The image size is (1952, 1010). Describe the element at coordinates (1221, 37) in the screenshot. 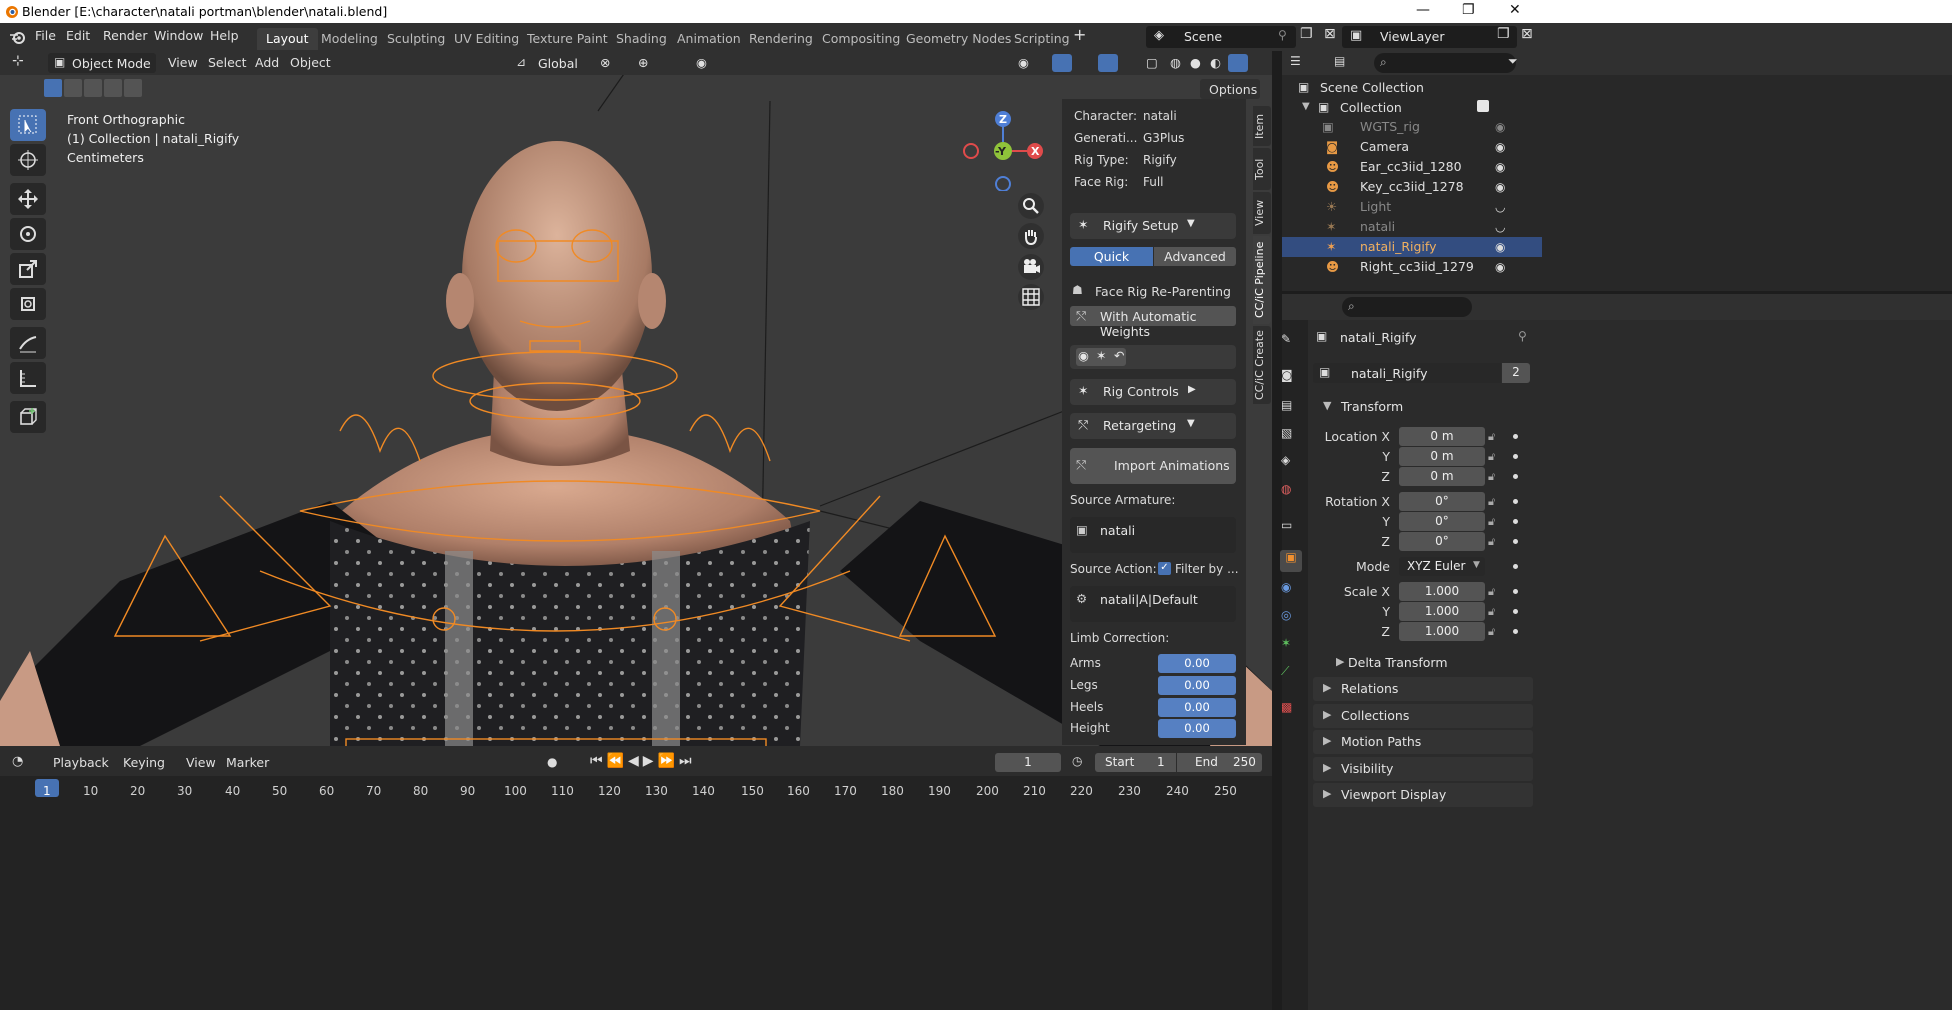

I see `scene-selector: ◈ Scene ⚲` at that location.